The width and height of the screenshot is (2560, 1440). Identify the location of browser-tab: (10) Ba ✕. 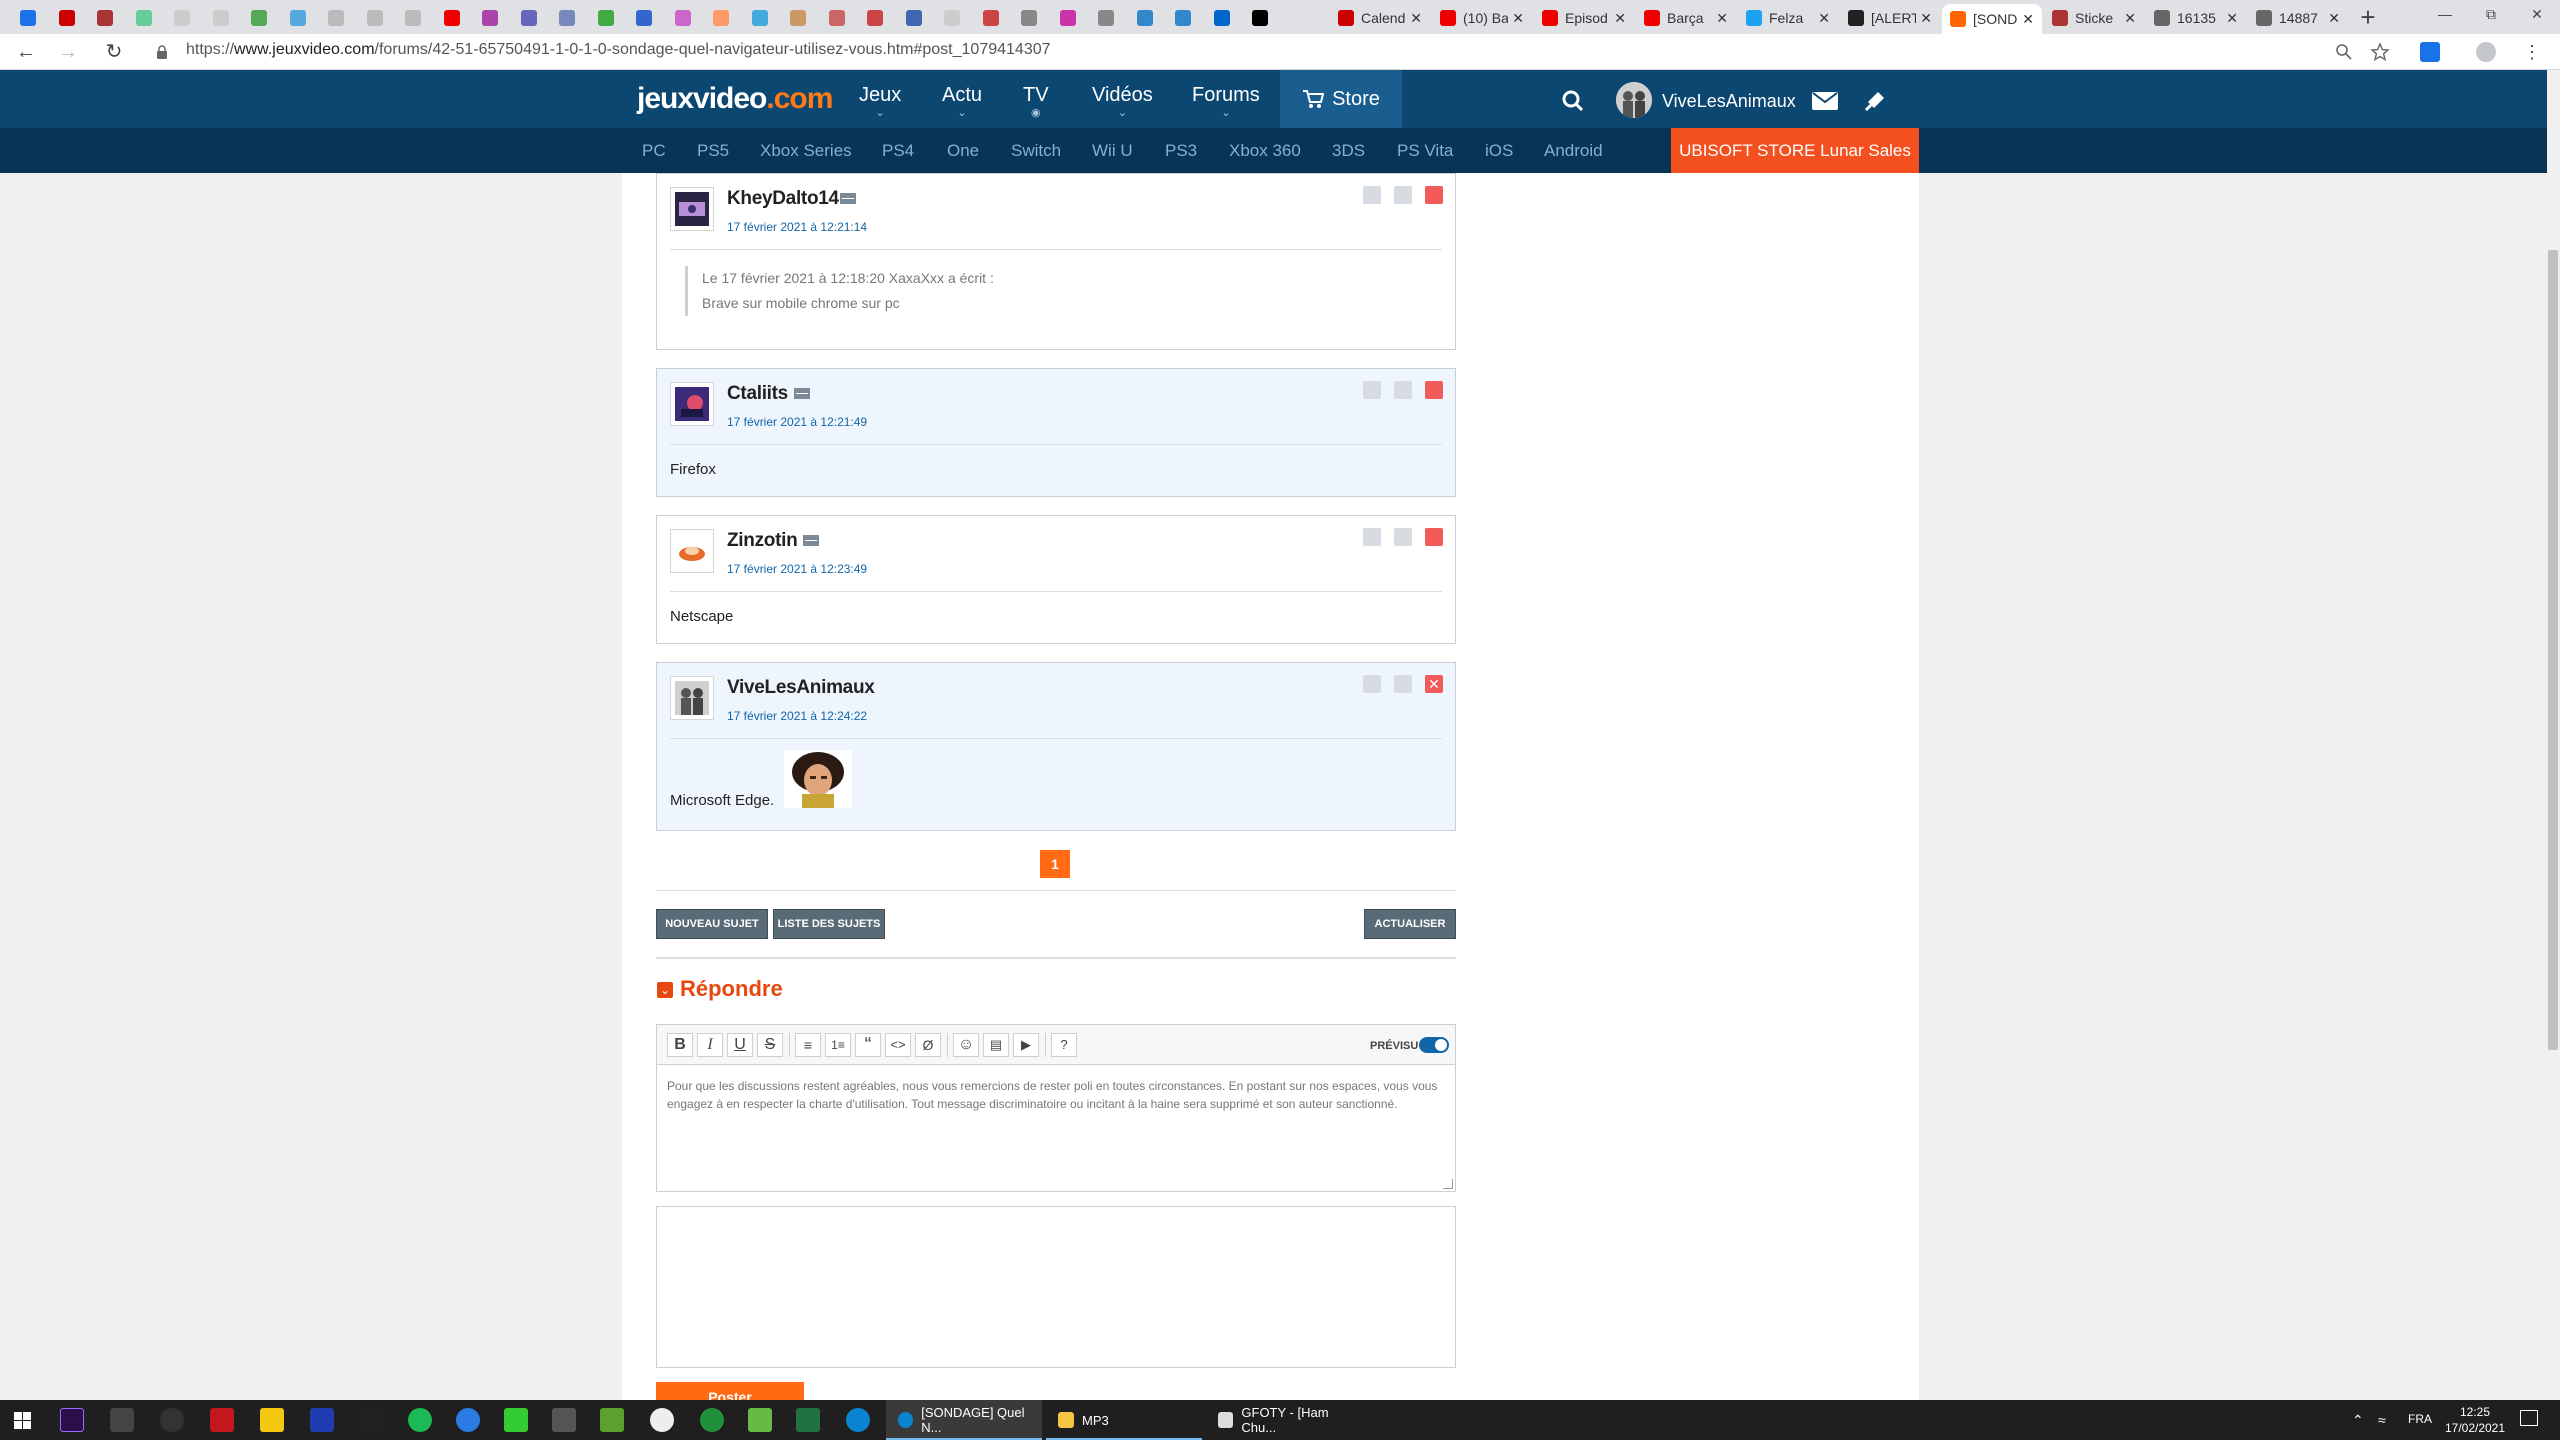
(1482, 18).